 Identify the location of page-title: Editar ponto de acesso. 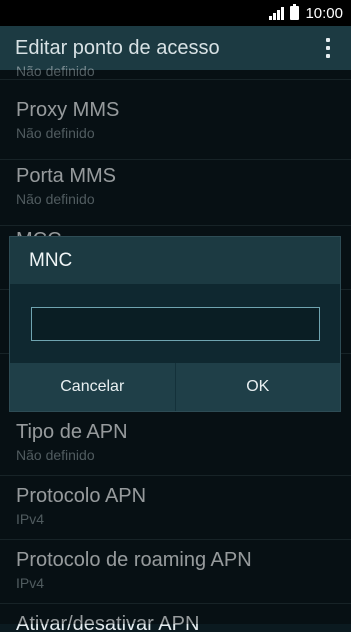
(117, 47).